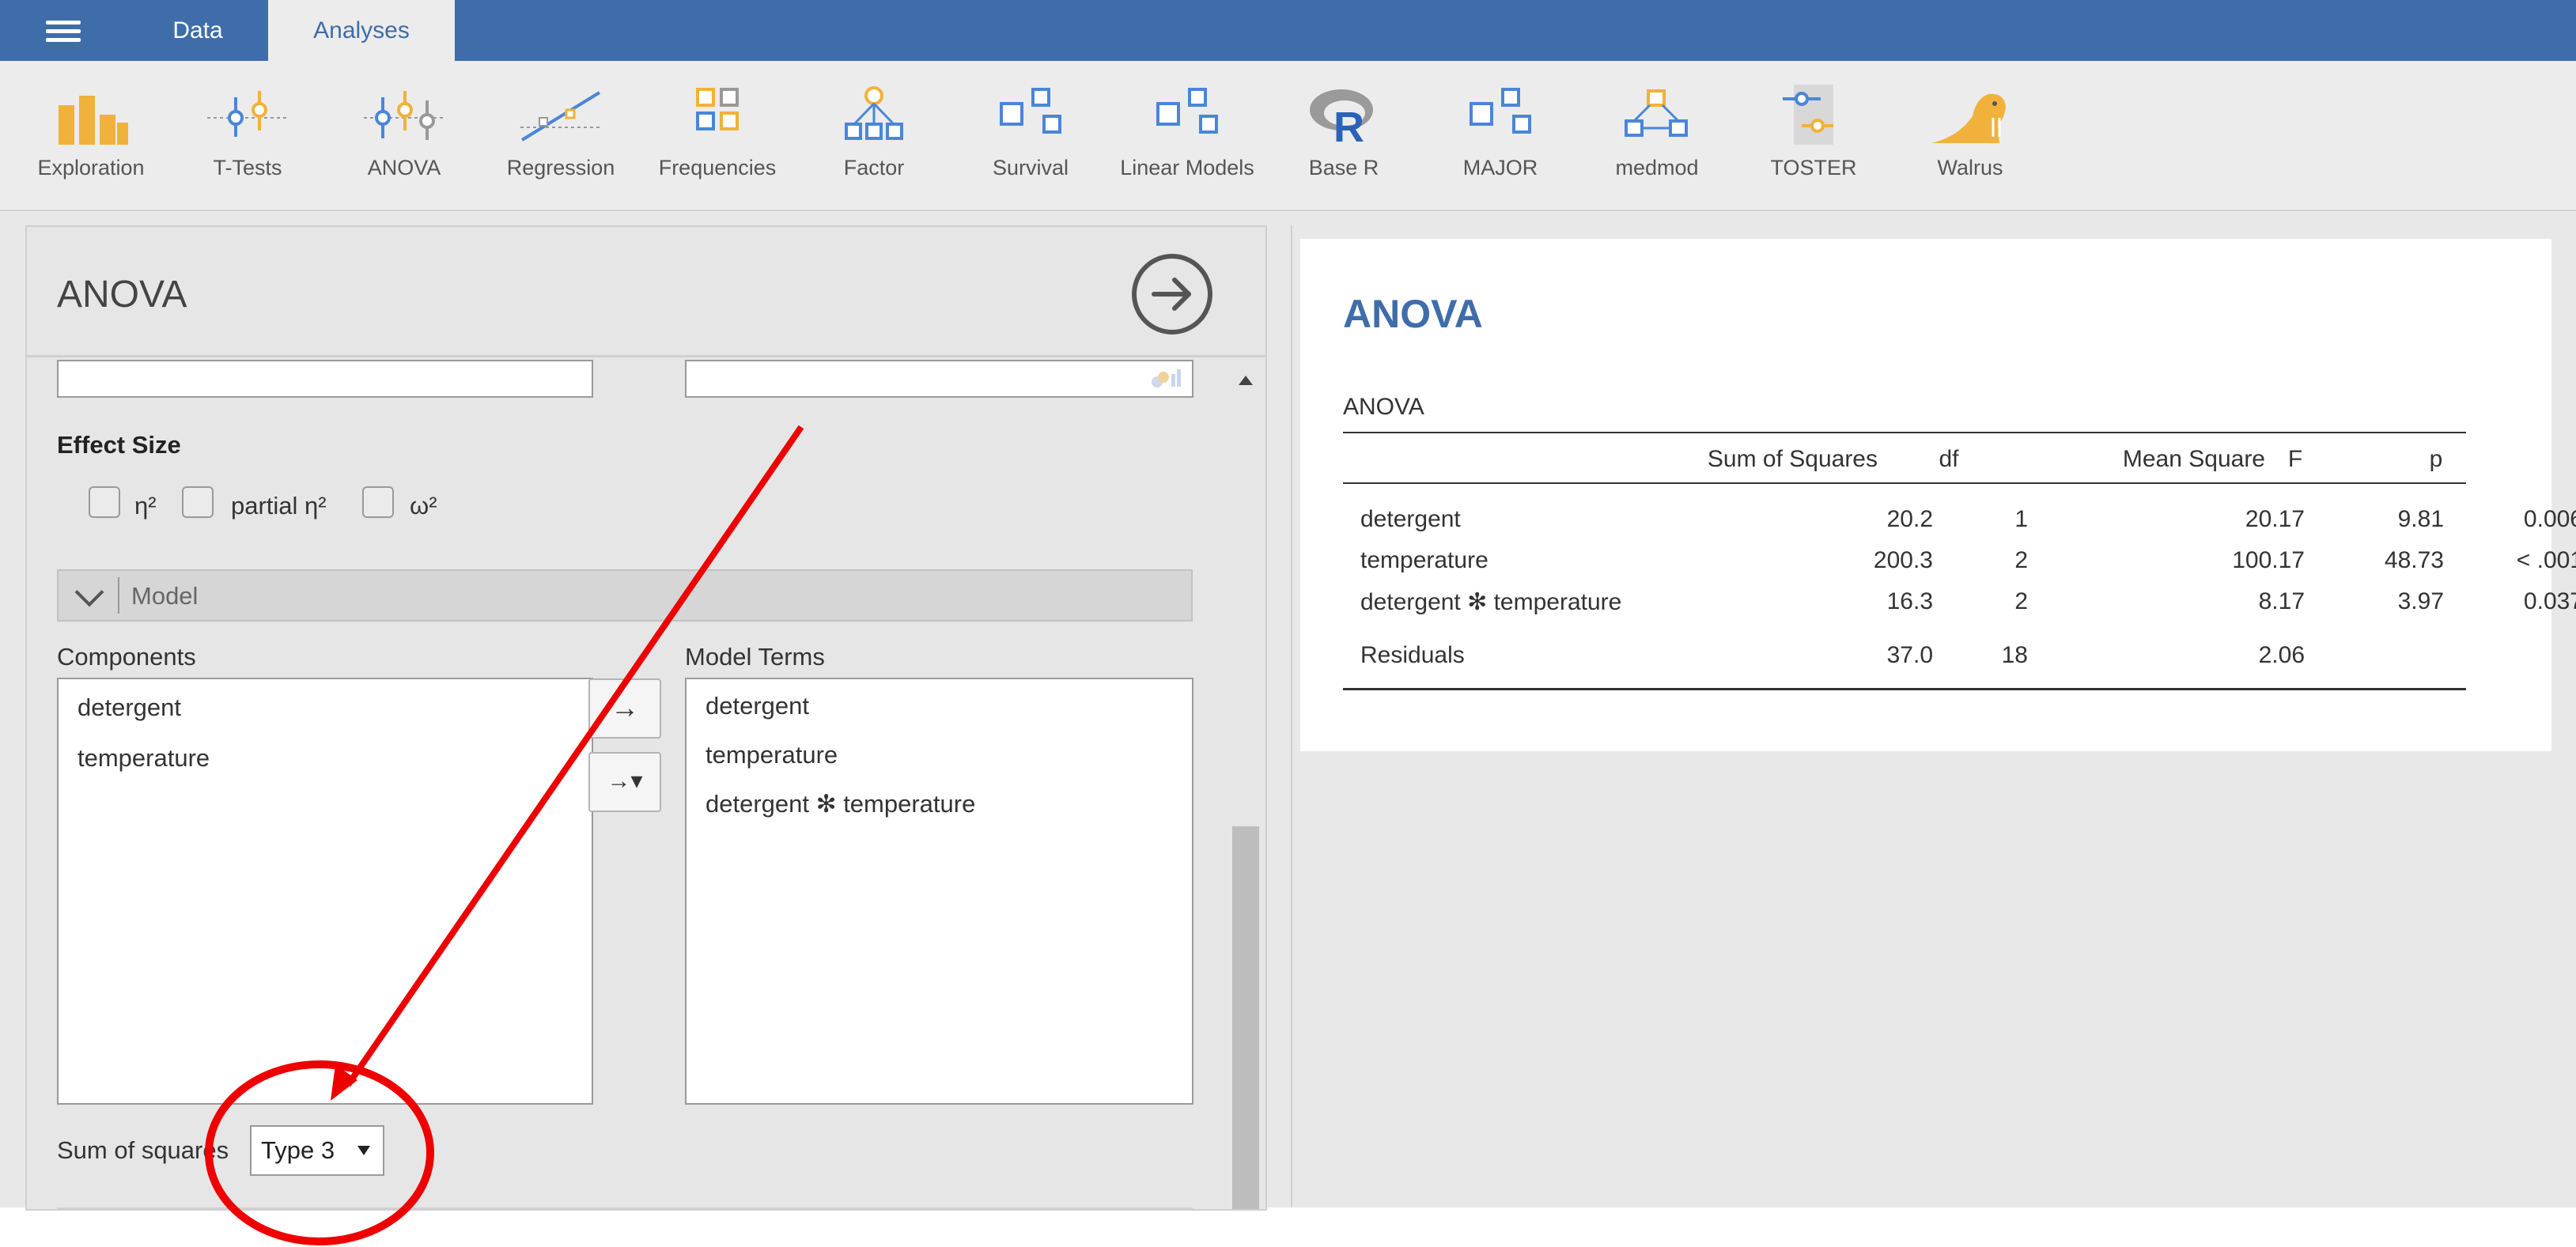  What do you see at coordinates (248, 114) in the screenshot?
I see `t-tests-icon` at bounding box center [248, 114].